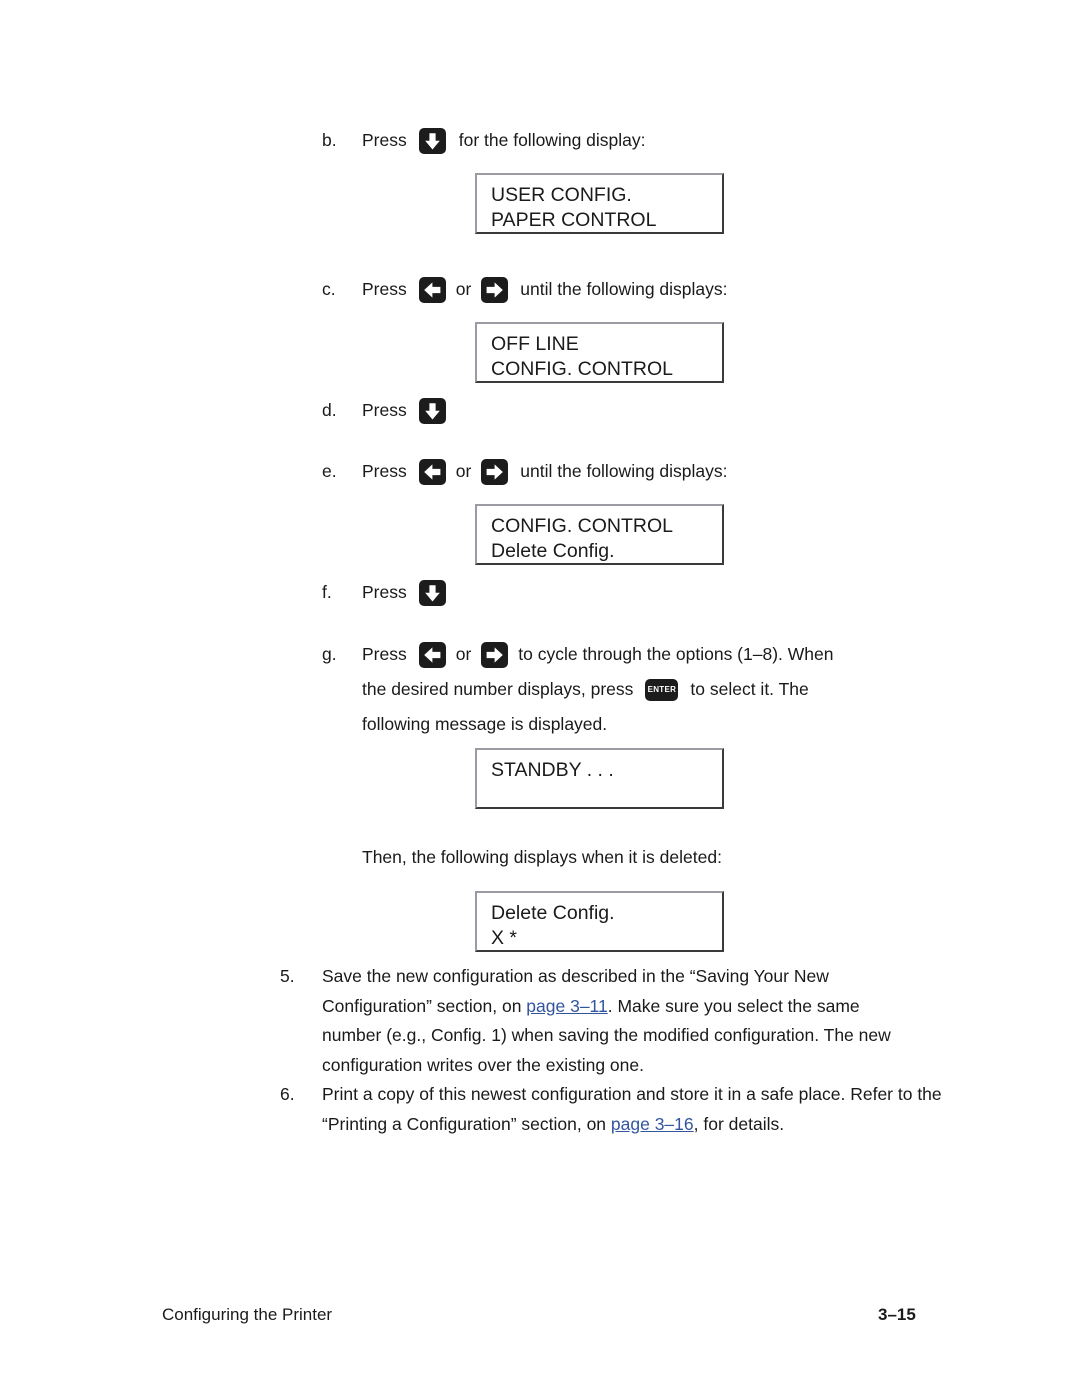 This screenshot has width=1080, height=1397. I want to click on step-g-line2-after: to select it. The, so click(749, 689).